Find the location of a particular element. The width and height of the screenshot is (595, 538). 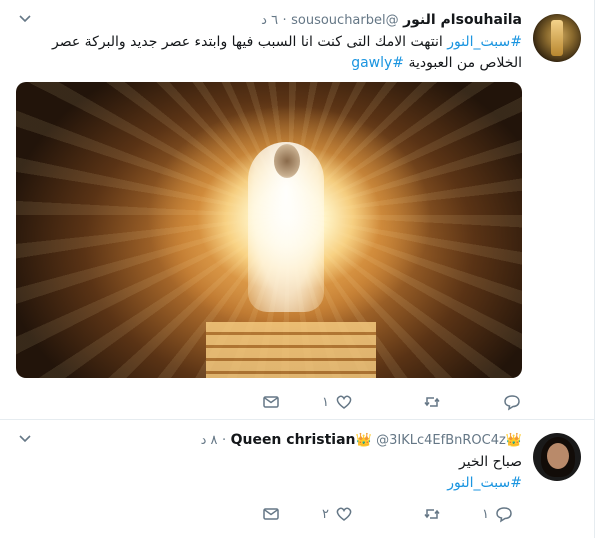

tweet-text: صباح الخير #سبت_النور is located at coordinates (269, 473).